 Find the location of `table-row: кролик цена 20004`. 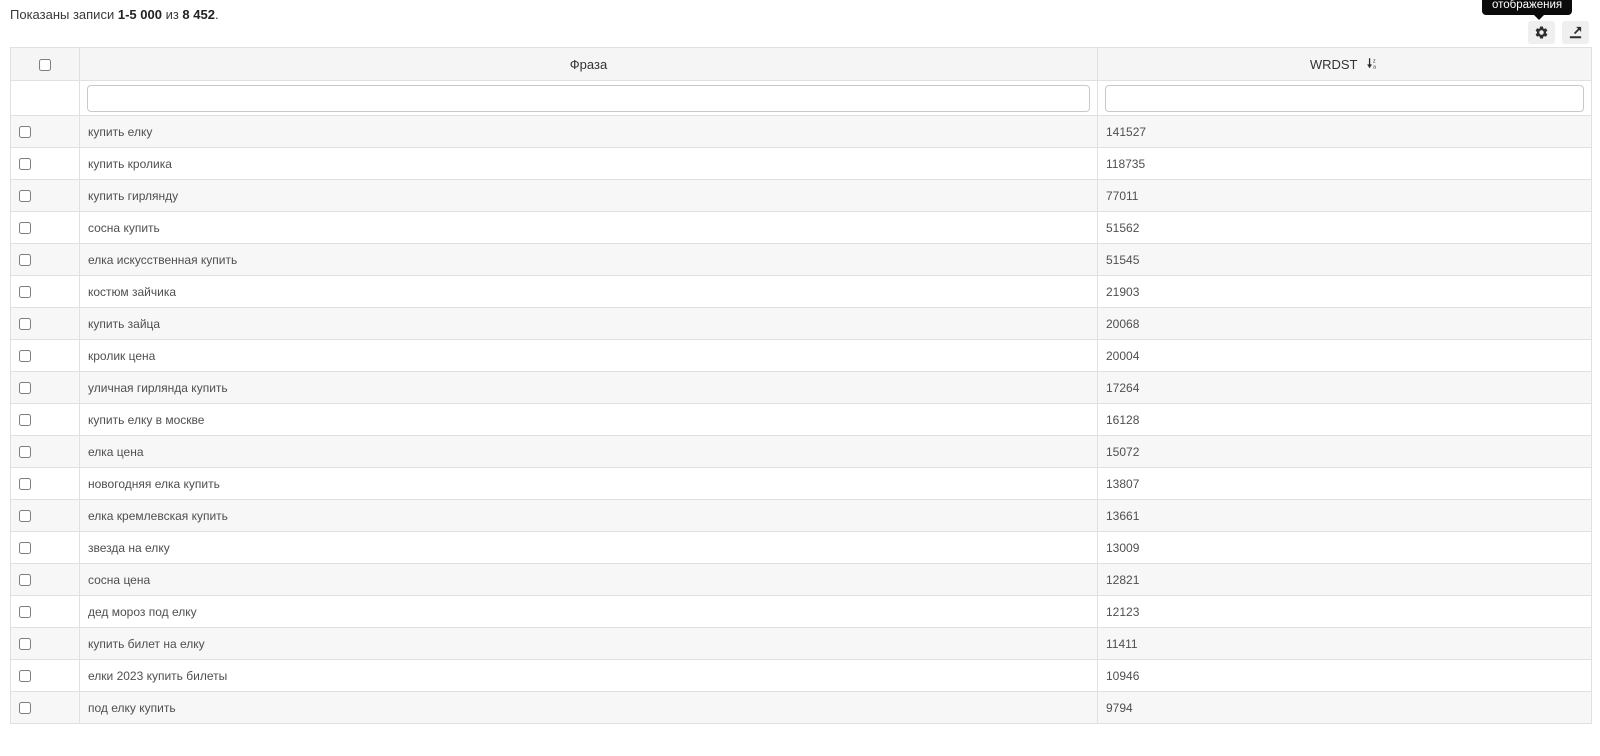

table-row: кролик цена 20004 is located at coordinates (801, 355).